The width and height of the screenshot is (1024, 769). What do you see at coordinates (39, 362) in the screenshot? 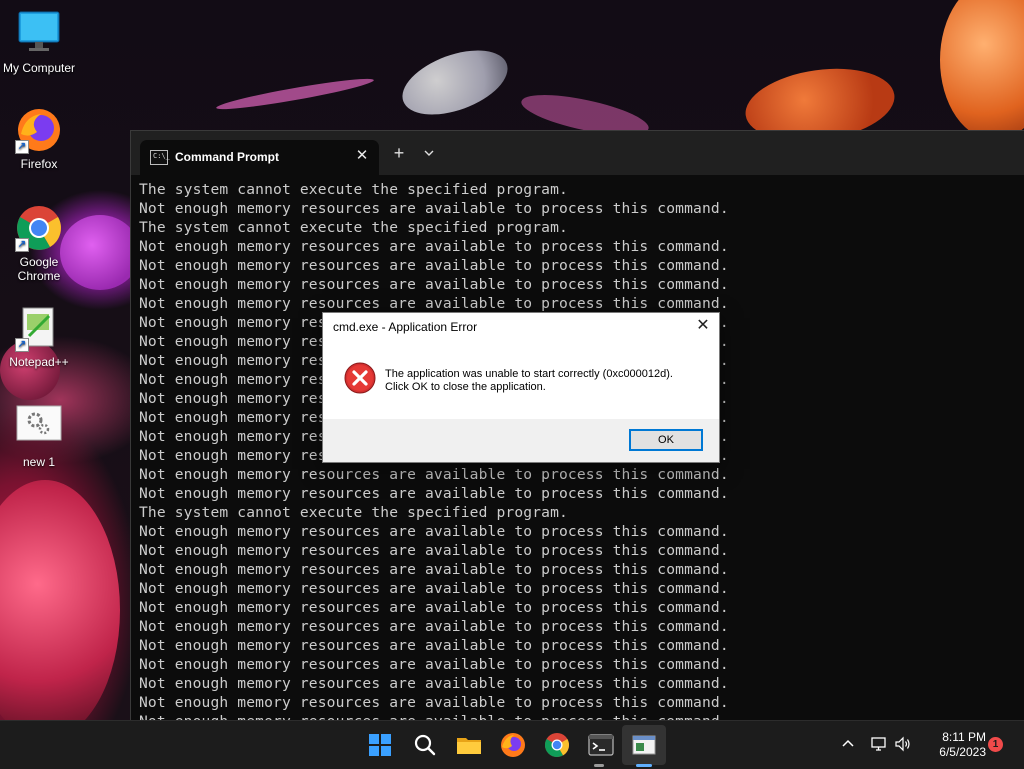
I see `desktop-icon-label: Notepad++` at bounding box center [39, 362].